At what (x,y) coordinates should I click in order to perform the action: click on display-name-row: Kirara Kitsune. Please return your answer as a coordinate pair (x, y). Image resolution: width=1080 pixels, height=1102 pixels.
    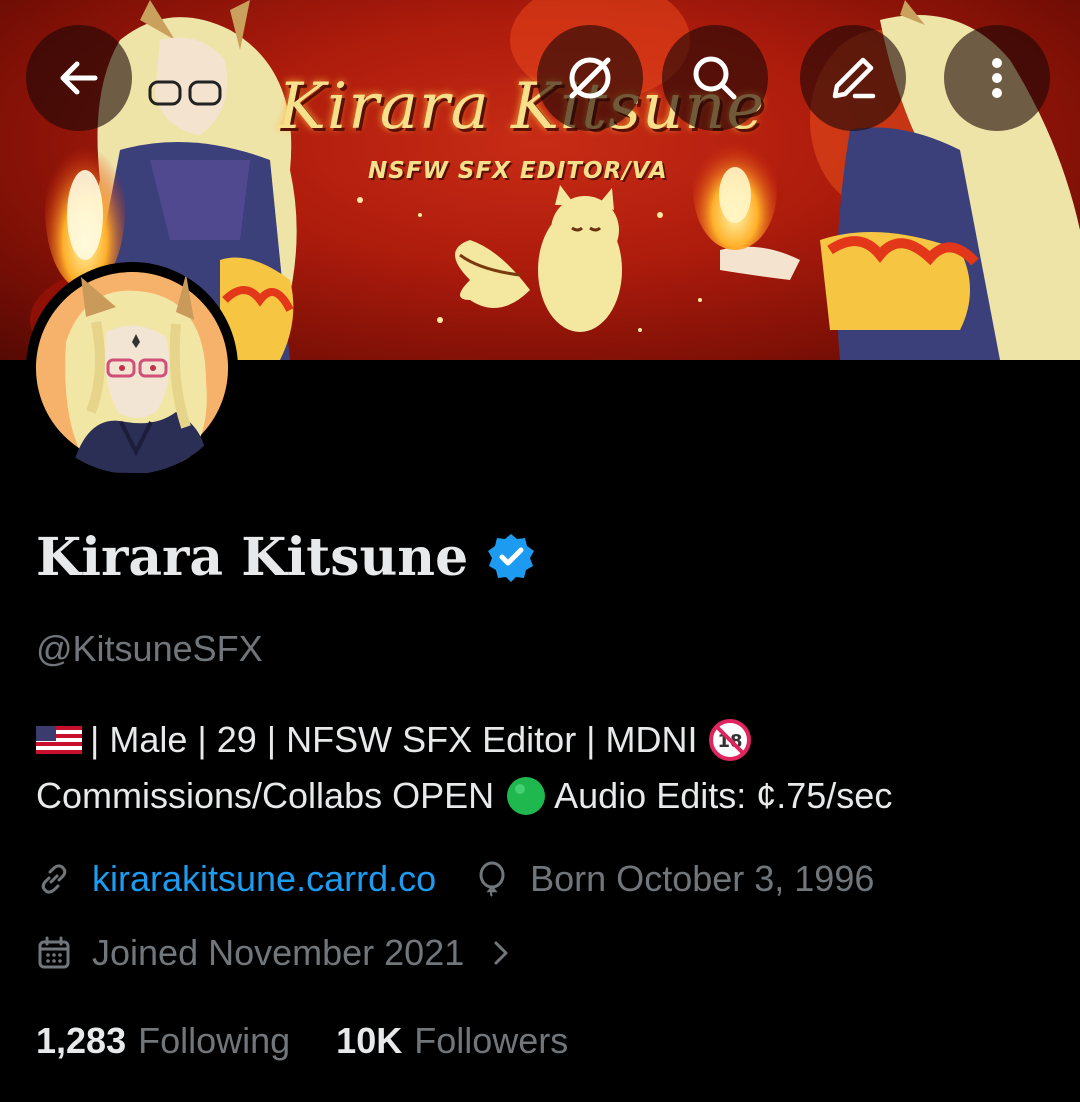
    Looking at the image, I should click on (286, 557).